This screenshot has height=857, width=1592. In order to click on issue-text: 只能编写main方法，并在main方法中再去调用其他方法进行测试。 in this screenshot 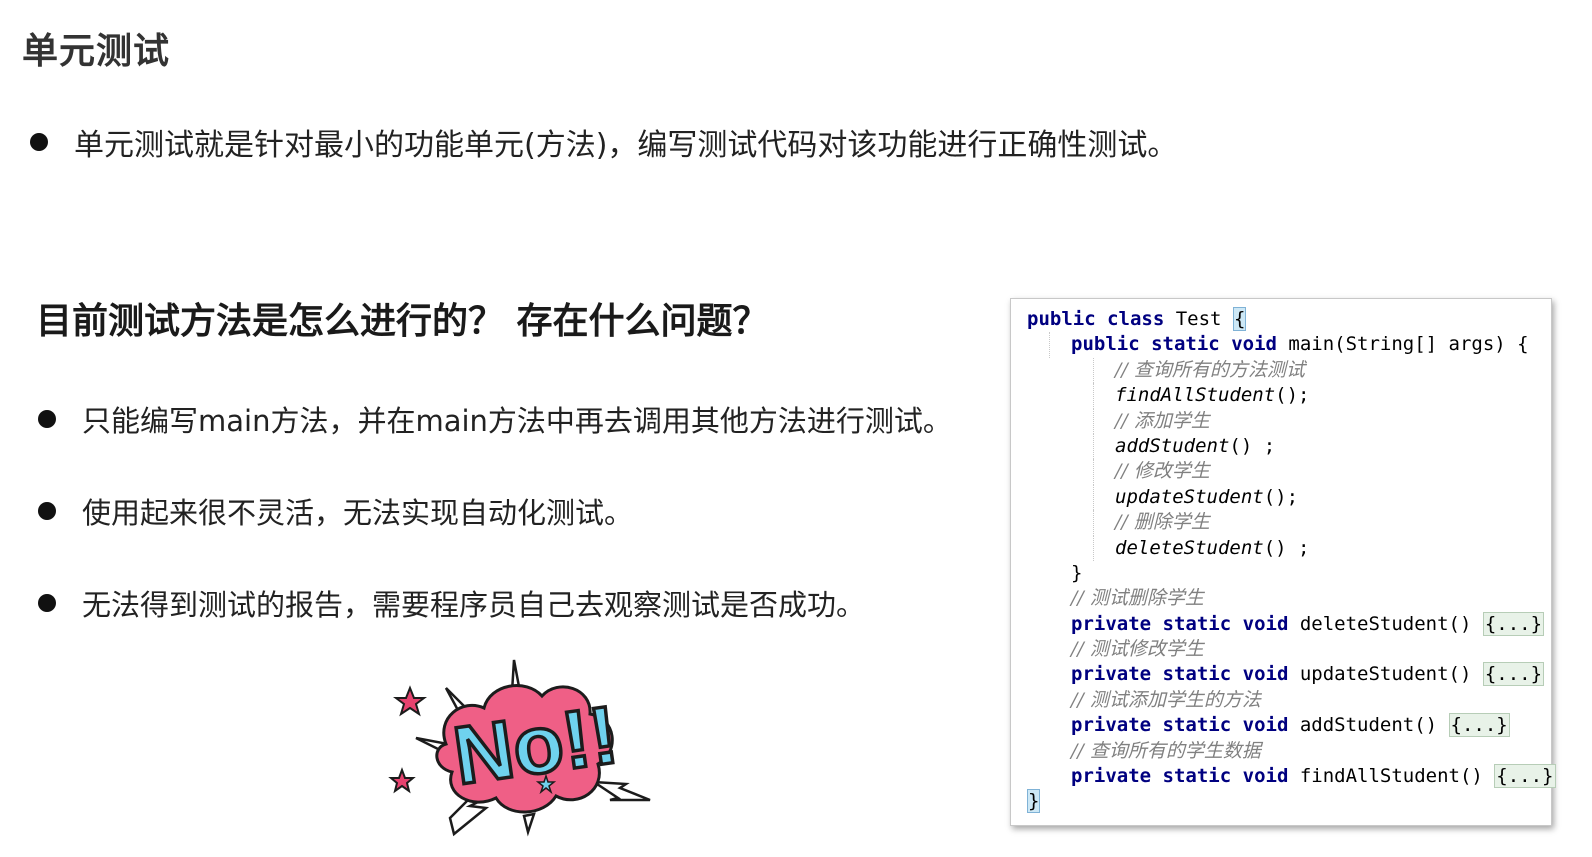, I will do `click(517, 421)`.